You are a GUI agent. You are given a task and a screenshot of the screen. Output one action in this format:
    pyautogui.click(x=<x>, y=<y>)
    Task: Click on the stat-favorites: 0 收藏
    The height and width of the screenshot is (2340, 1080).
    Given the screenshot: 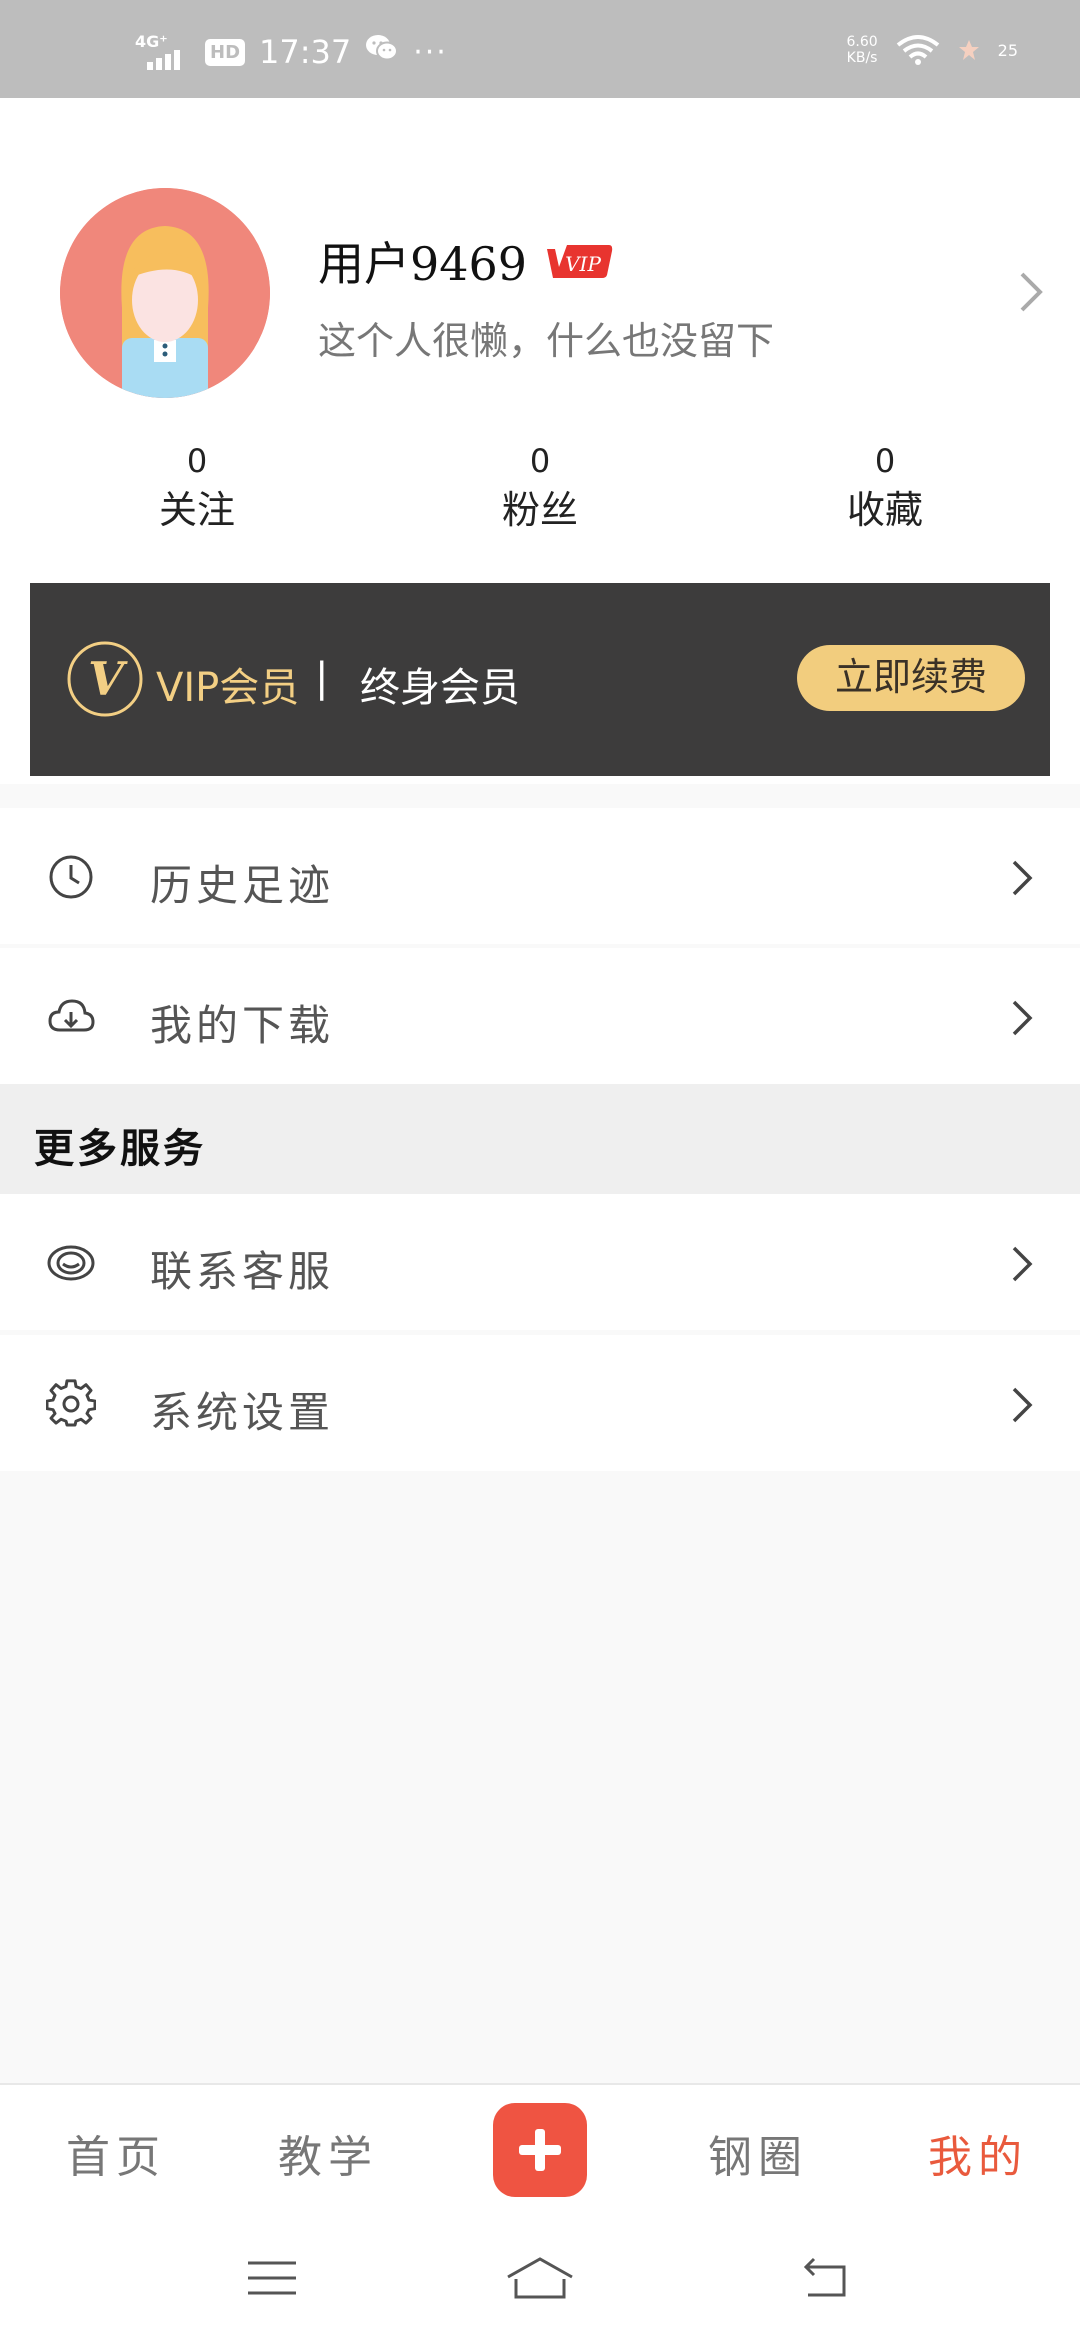 What is the action you would take?
    pyautogui.click(x=885, y=487)
    